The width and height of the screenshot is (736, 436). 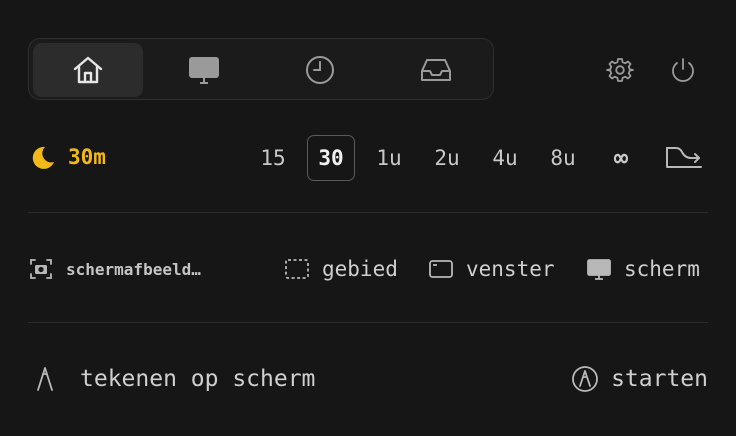 What do you see at coordinates (87, 157) in the screenshot?
I see `timer-value: 30m` at bounding box center [87, 157].